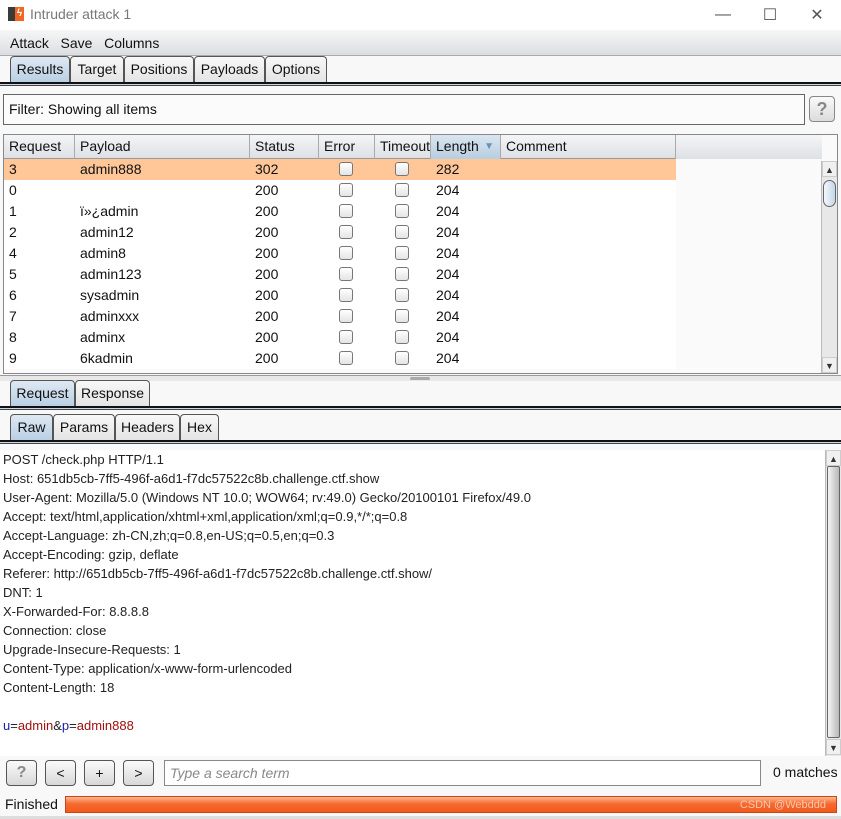 The width and height of the screenshot is (841, 819). Describe the element at coordinates (403, 147) in the screenshot. I see `column-header-timeout: Timeout` at that location.